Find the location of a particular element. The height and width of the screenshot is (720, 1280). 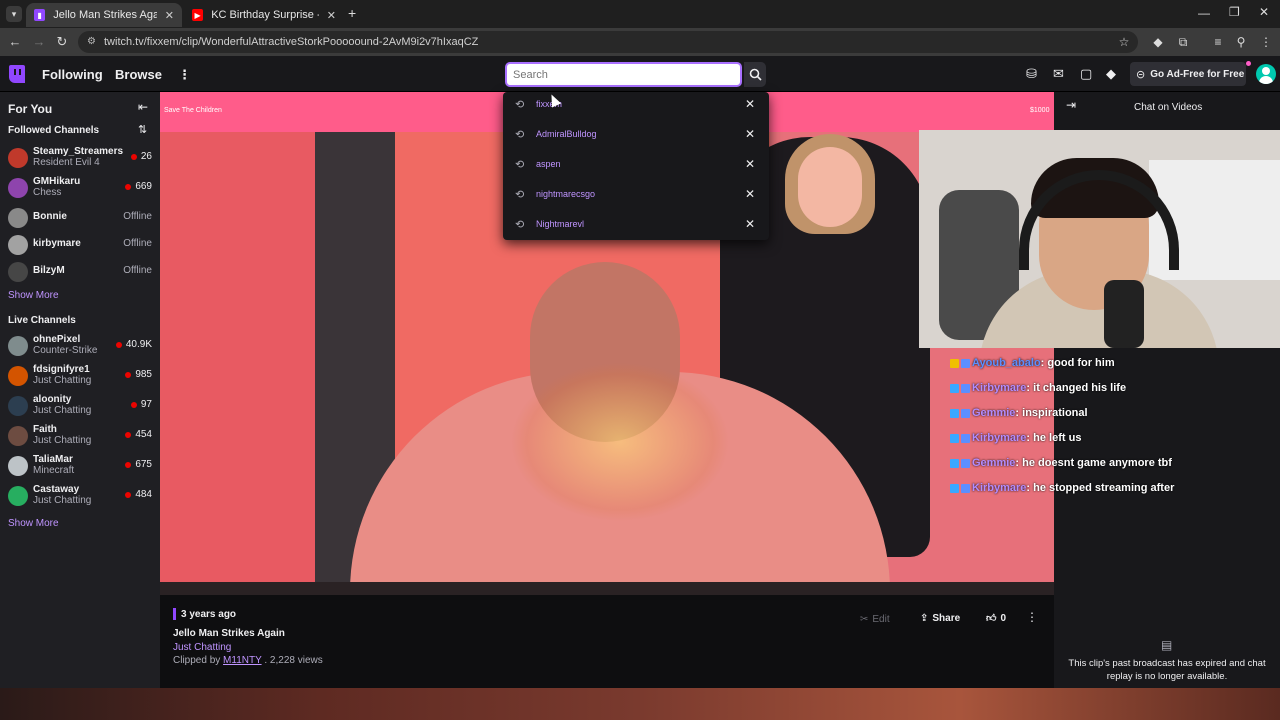

whispers-icon: ▢ is located at coordinates (1086, 74).